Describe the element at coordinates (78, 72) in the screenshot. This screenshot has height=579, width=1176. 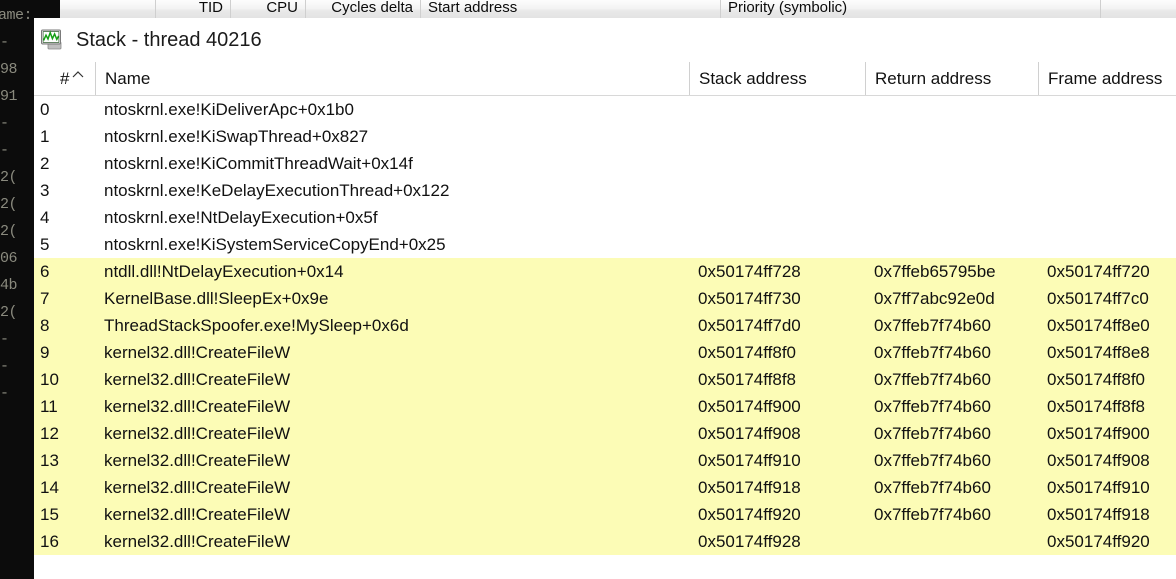
I see `sort-ascending-caret-icon` at that location.